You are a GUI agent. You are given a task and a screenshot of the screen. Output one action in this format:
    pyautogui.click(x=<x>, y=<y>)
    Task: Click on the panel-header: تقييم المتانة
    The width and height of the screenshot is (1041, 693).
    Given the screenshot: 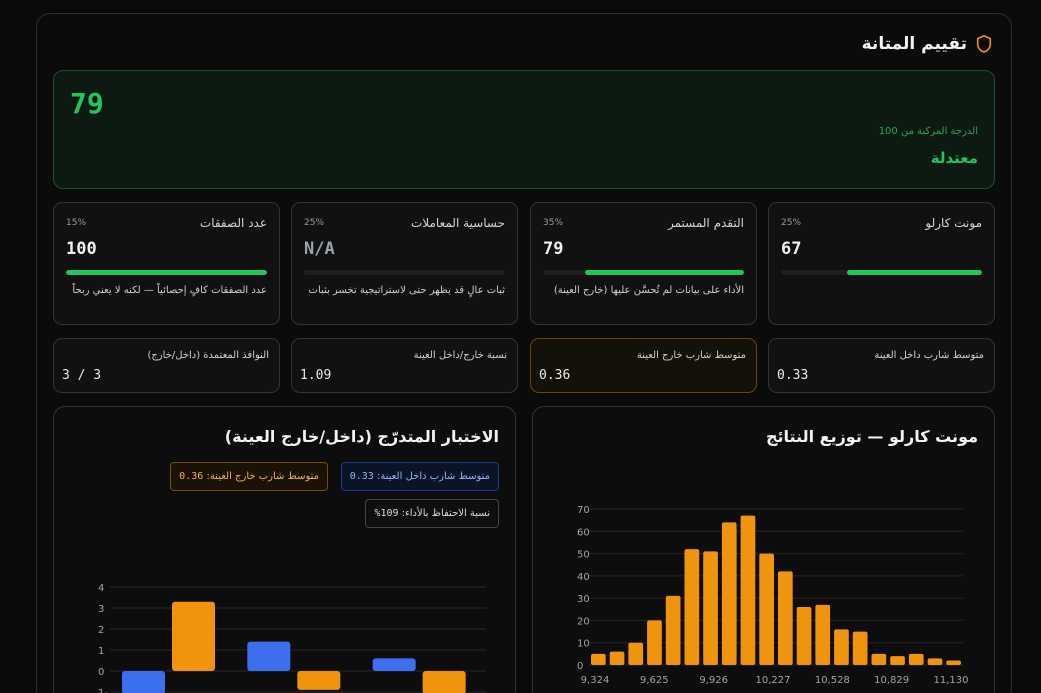 What is the action you would take?
    pyautogui.click(x=927, y=44)
    